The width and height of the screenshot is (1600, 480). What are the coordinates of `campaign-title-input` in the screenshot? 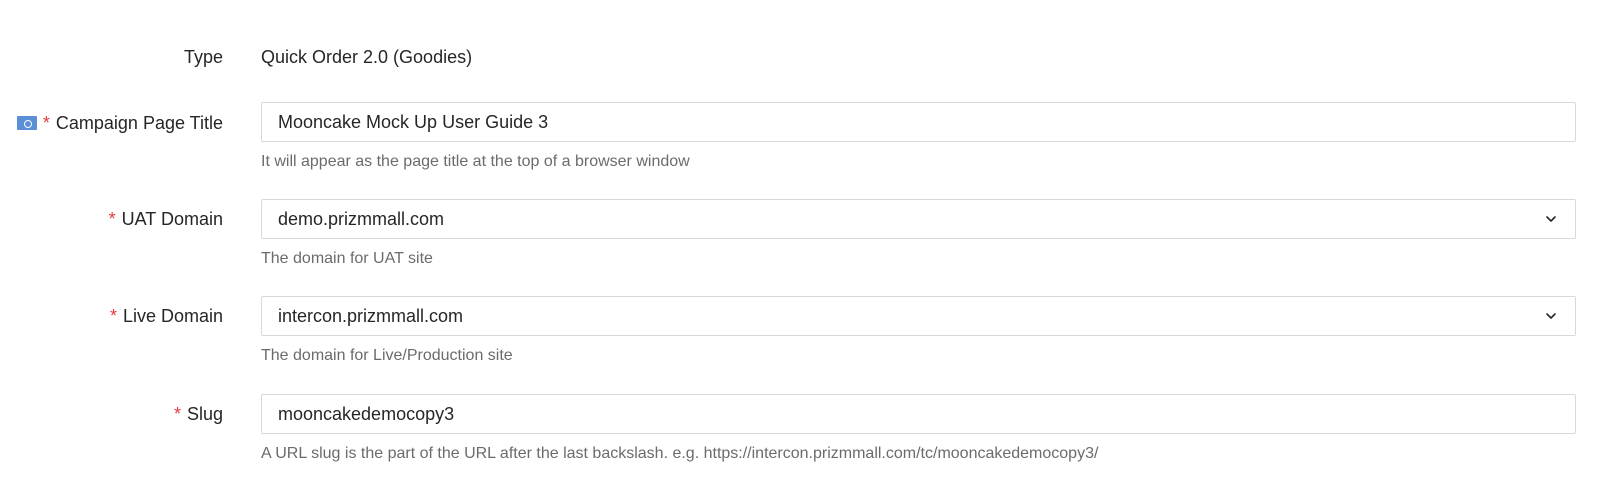 It's located at (918, 122).